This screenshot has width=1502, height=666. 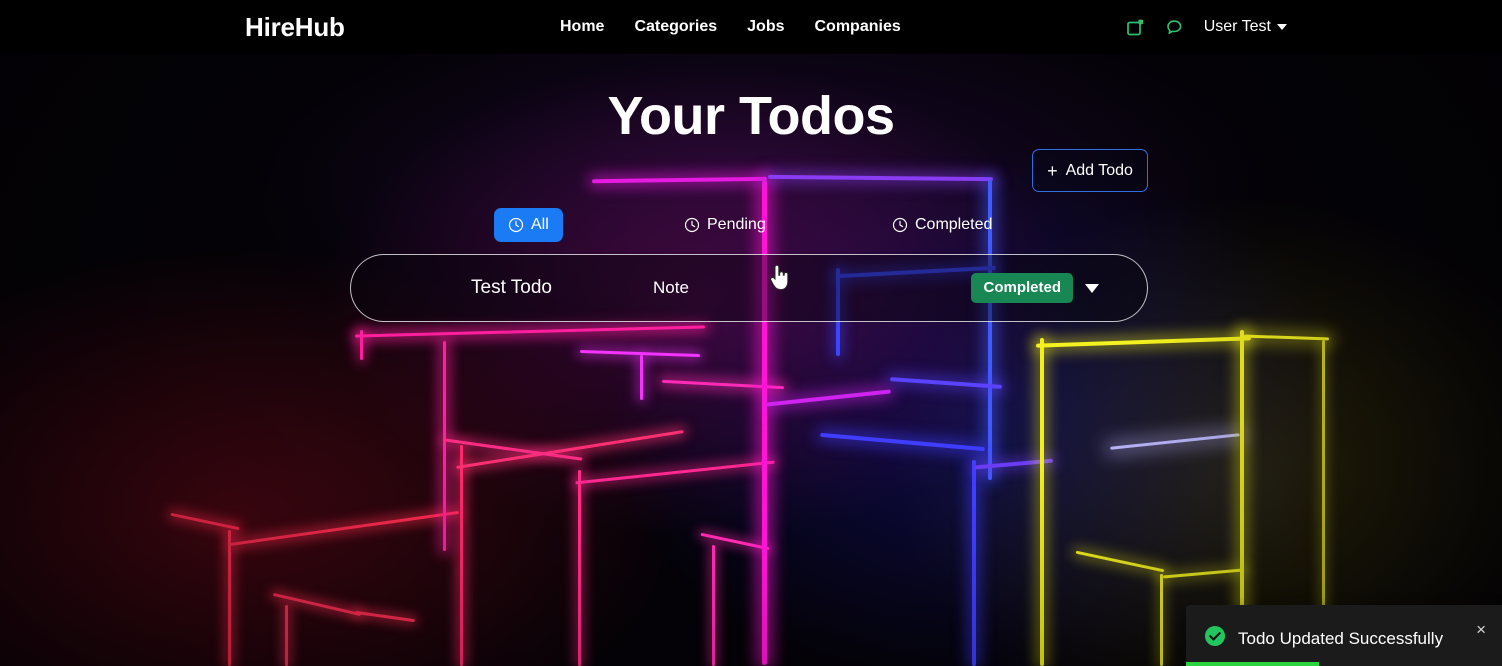 I want to click on nav-link-jobs: Jobs, so click(x=765, y=27).